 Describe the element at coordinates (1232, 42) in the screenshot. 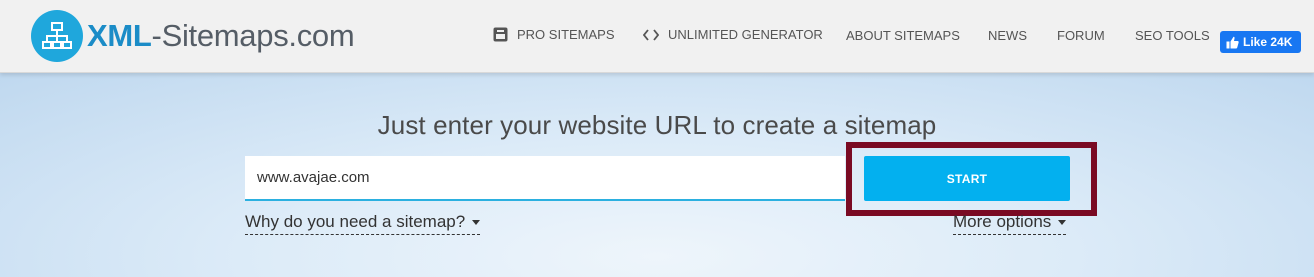

I see `thumbs-up-icon` at that location.